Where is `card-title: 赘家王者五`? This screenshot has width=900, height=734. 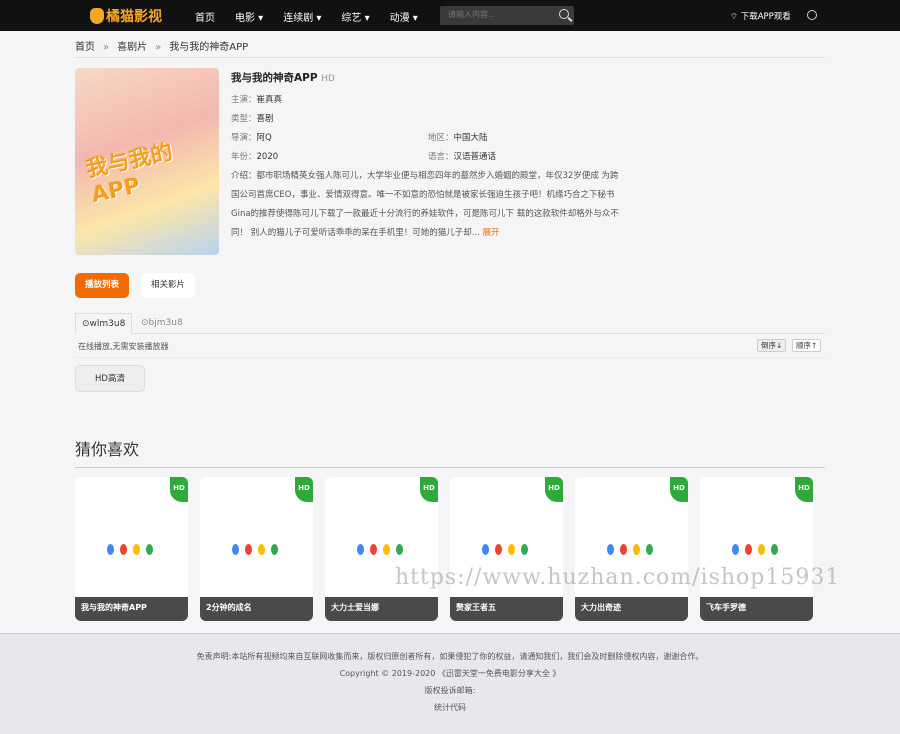
card-title: 赘家王者五 is located at coordinates (506, 609).